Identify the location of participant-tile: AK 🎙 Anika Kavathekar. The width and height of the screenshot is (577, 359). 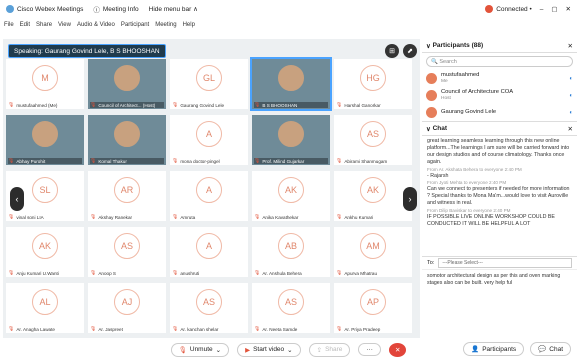
(291, 196).